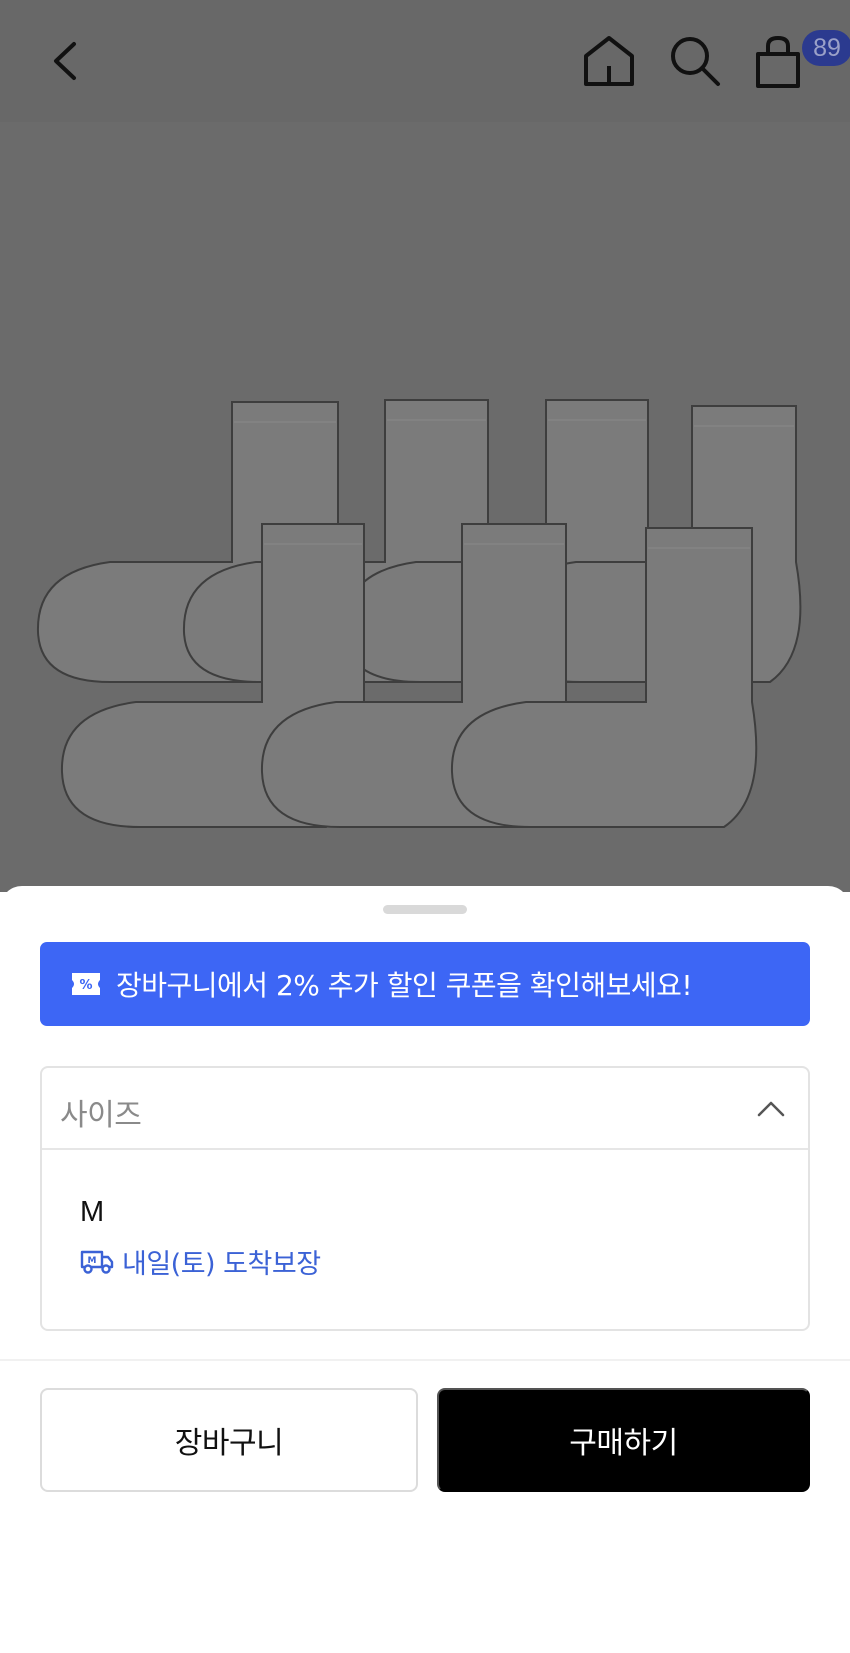 The width and height of the screenshot is (850, 1653). What do you see at coordinates (92, 1261) in the screenshot?
I see `svg-text: M` at bounding box center [92, 1261].